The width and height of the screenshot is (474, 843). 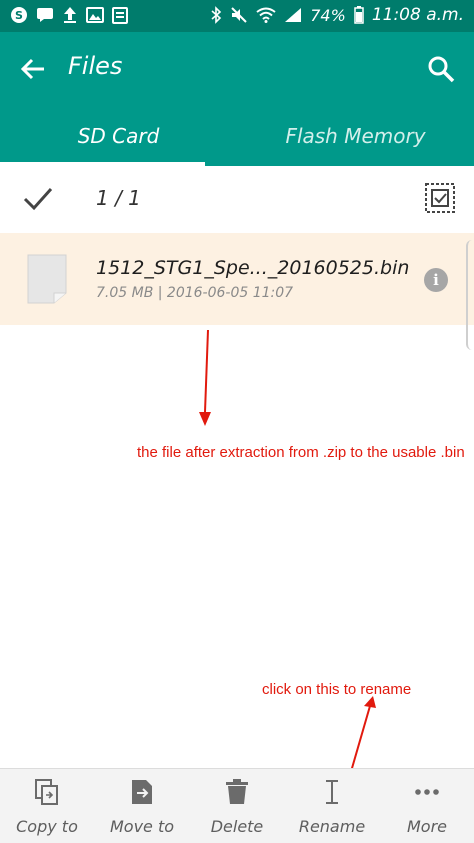 I want to click on copy-icon, so click(x=46, y=792).